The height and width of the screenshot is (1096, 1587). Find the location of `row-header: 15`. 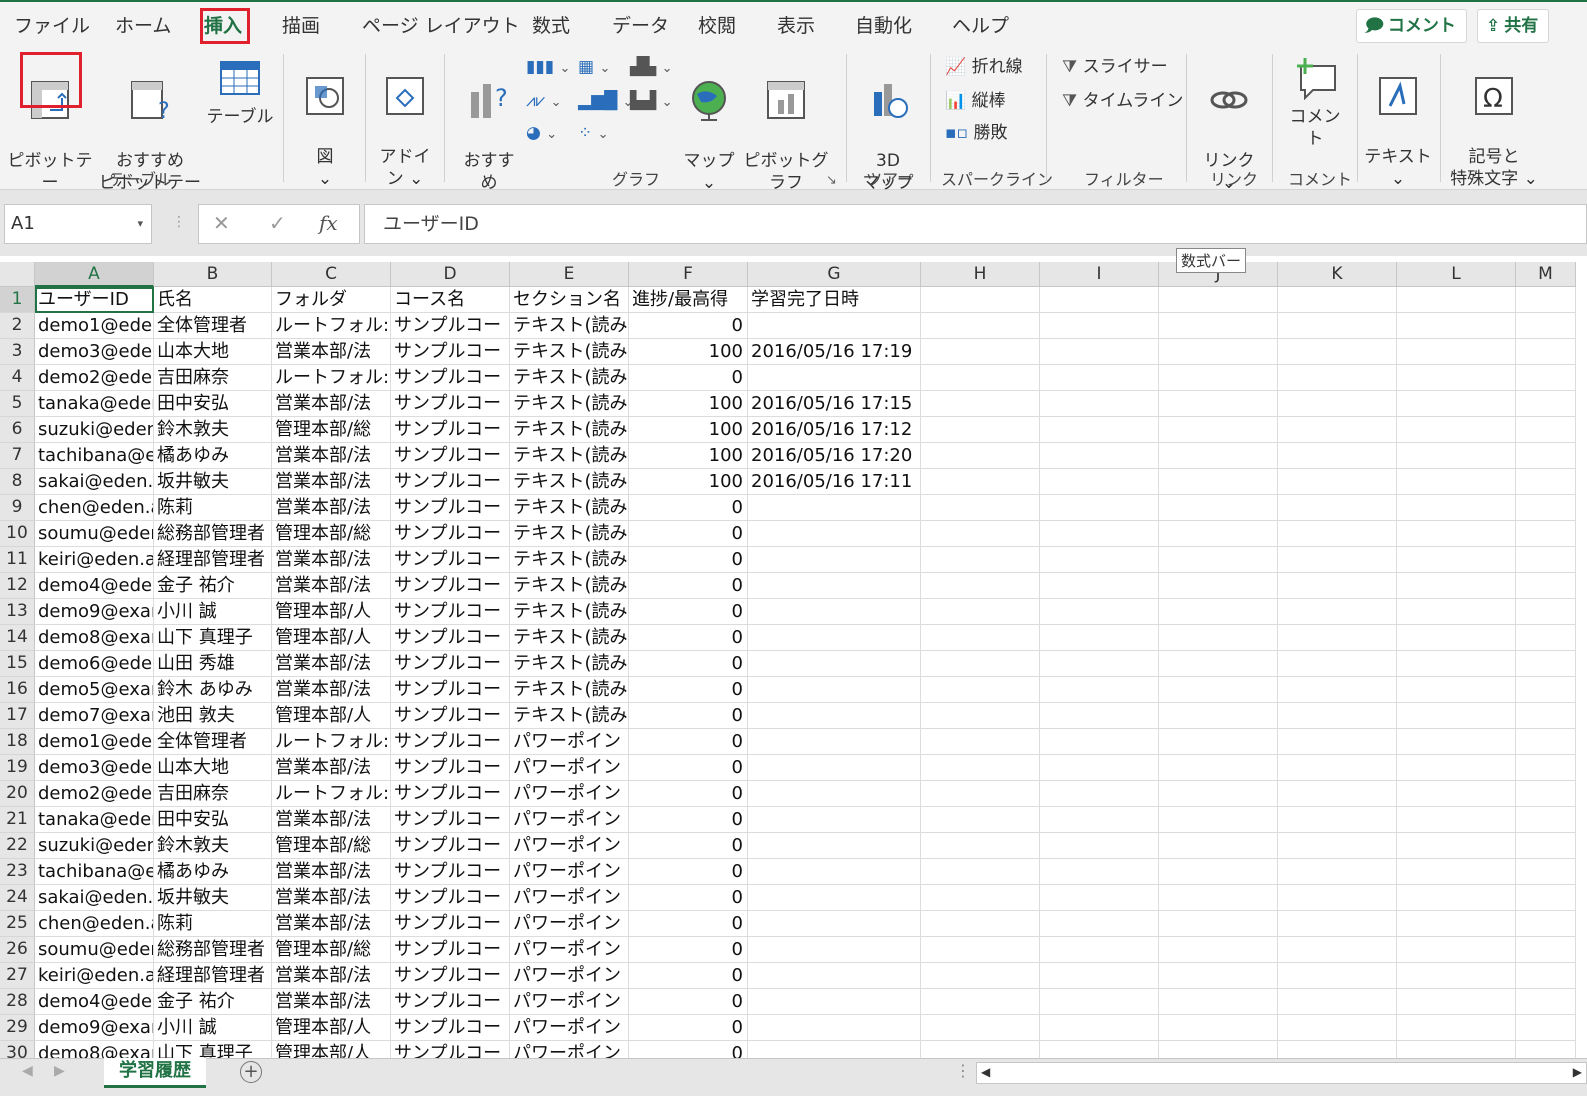

row-header: 15 is located at coordinates (17, 664).